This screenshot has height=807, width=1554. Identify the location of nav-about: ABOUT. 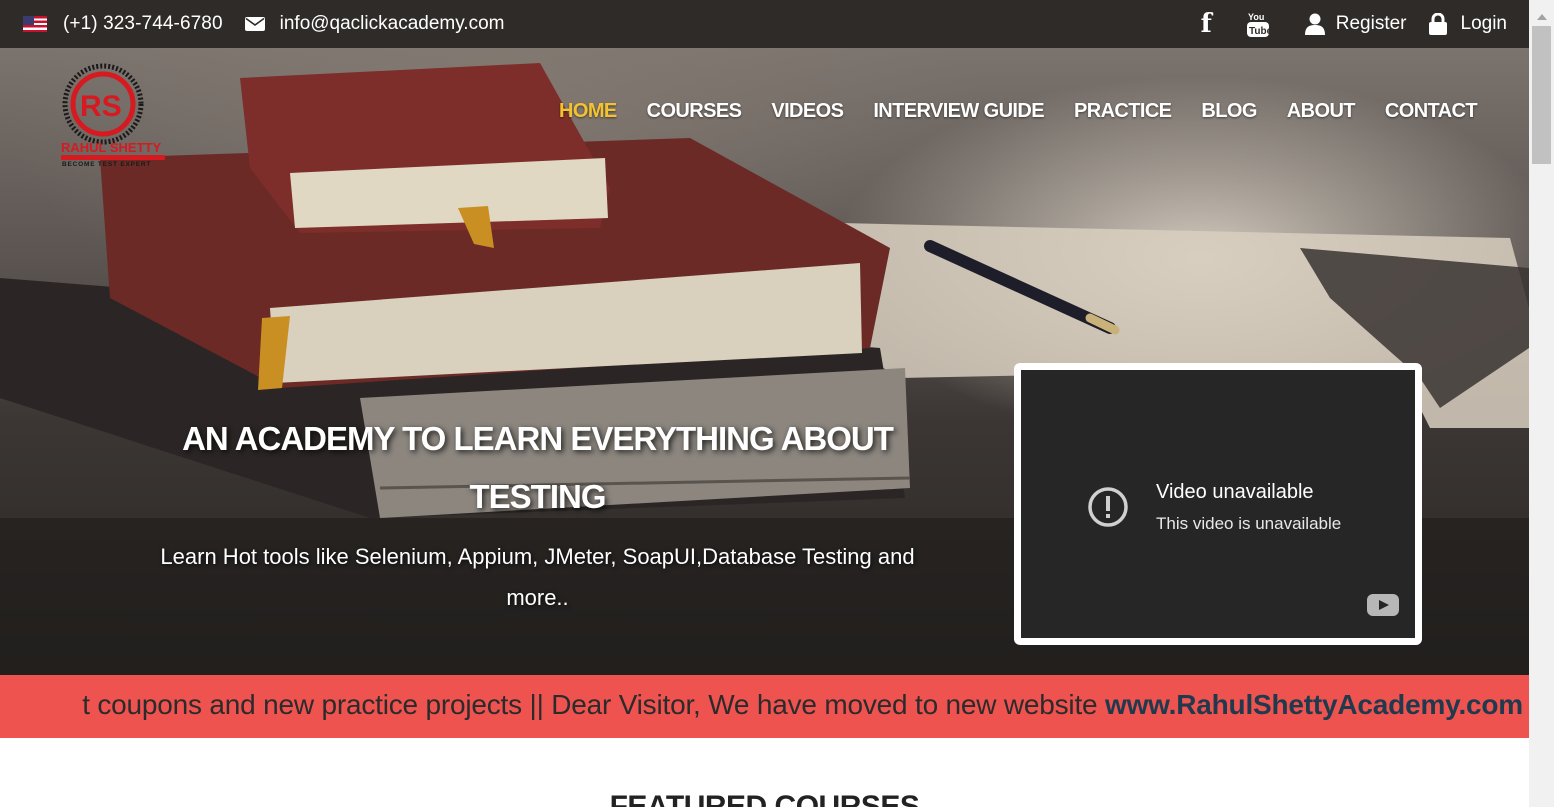
(1321, 111).